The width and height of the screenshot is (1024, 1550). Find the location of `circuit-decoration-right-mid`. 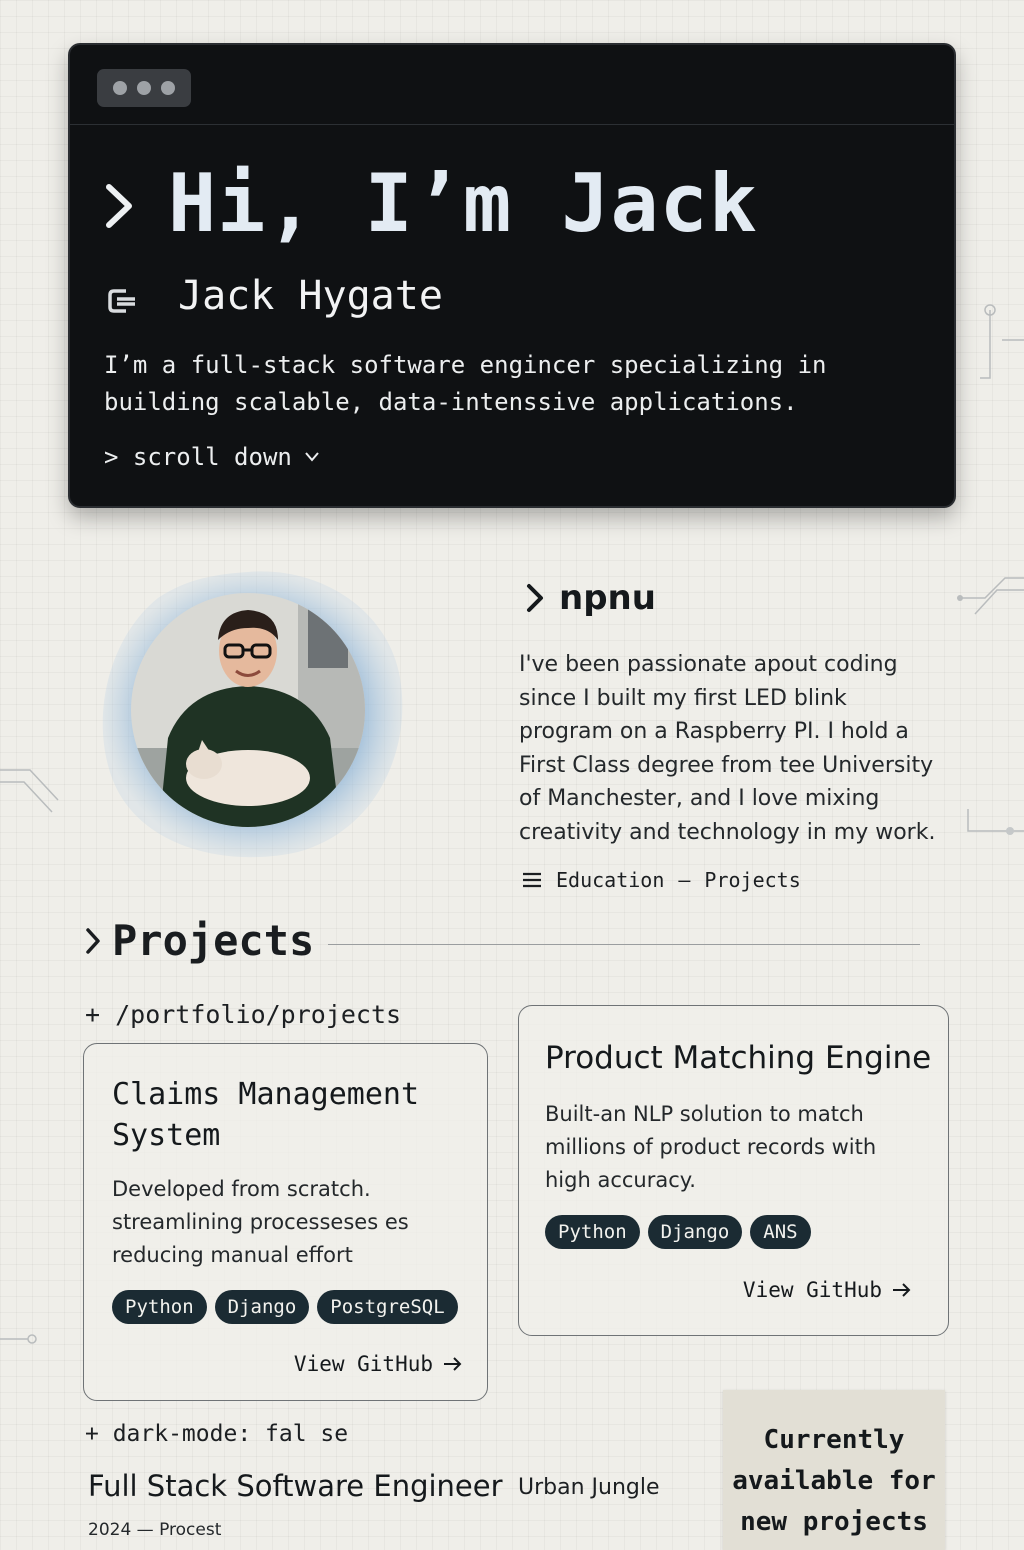

circuit-decoration-right-mid is located at coordinates (990, 596).